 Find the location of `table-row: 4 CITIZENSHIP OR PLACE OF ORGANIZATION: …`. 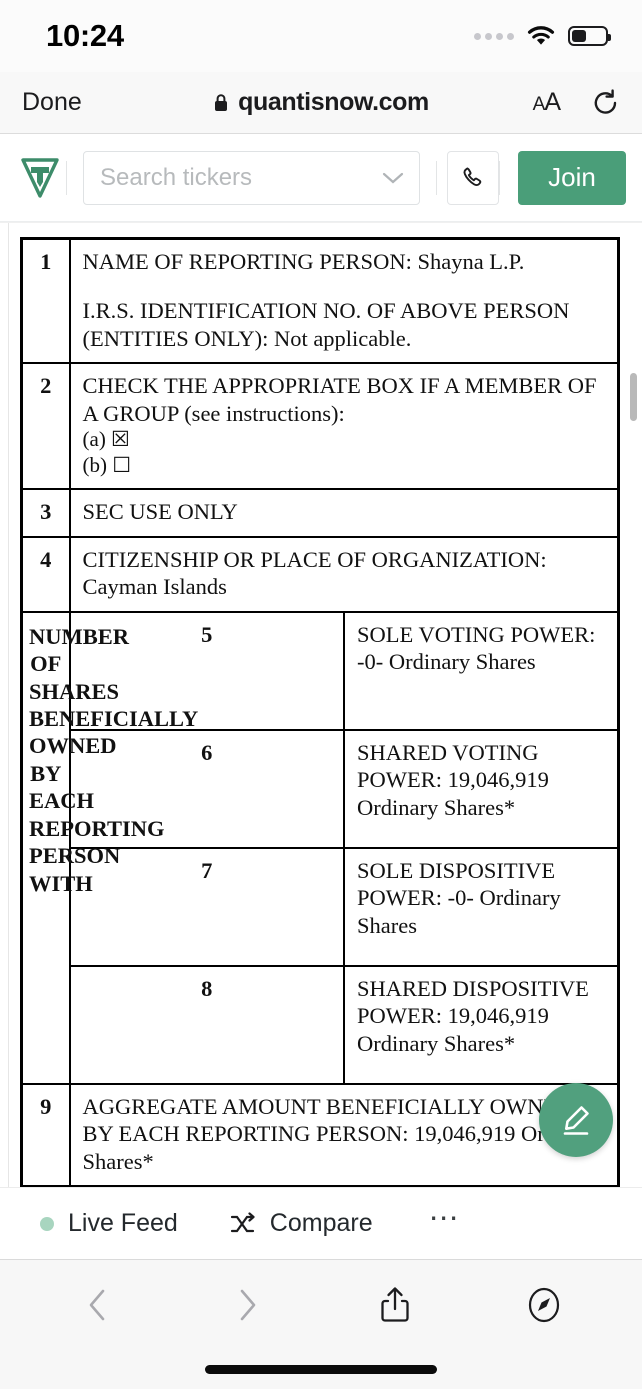

table-row: 4 CITIZENSHIP OR PLACE OF ORGANIZATION: … is located at coordinates (320, 574).